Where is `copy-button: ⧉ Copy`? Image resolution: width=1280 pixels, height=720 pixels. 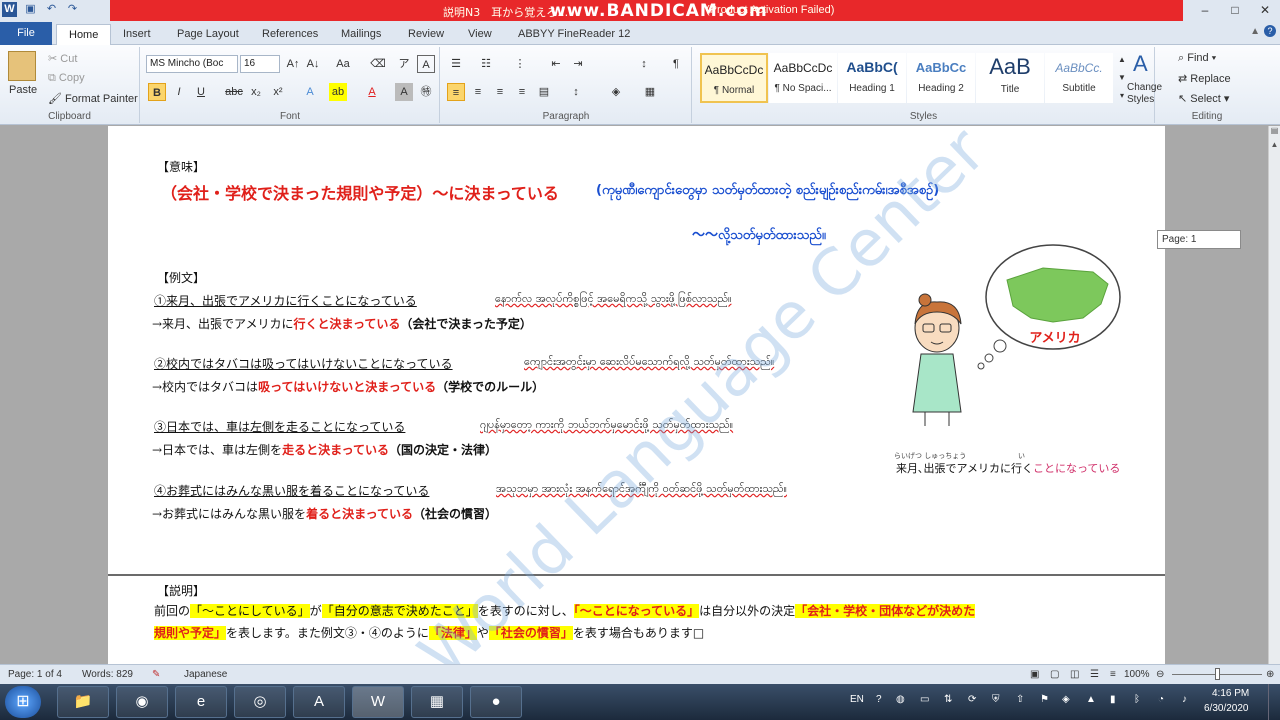
copy-button: ⧉ Copy is located at coordinates (66, 78).